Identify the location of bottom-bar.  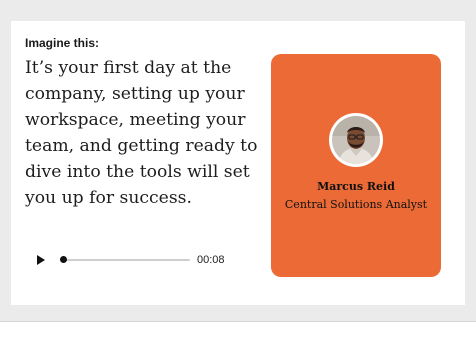
(238, 332).